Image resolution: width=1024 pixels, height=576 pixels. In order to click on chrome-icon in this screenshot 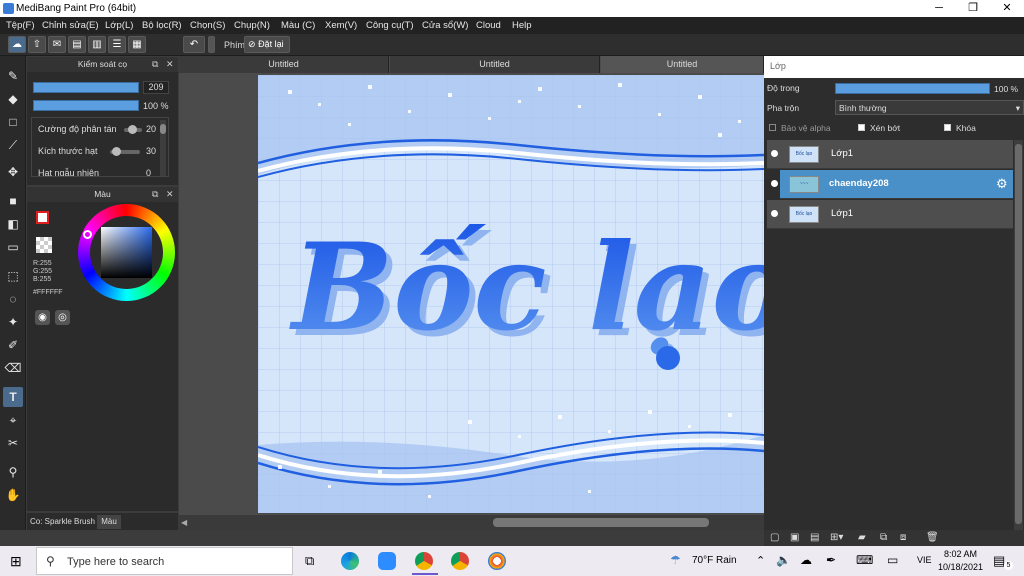, I will do `click(424, 561)`.